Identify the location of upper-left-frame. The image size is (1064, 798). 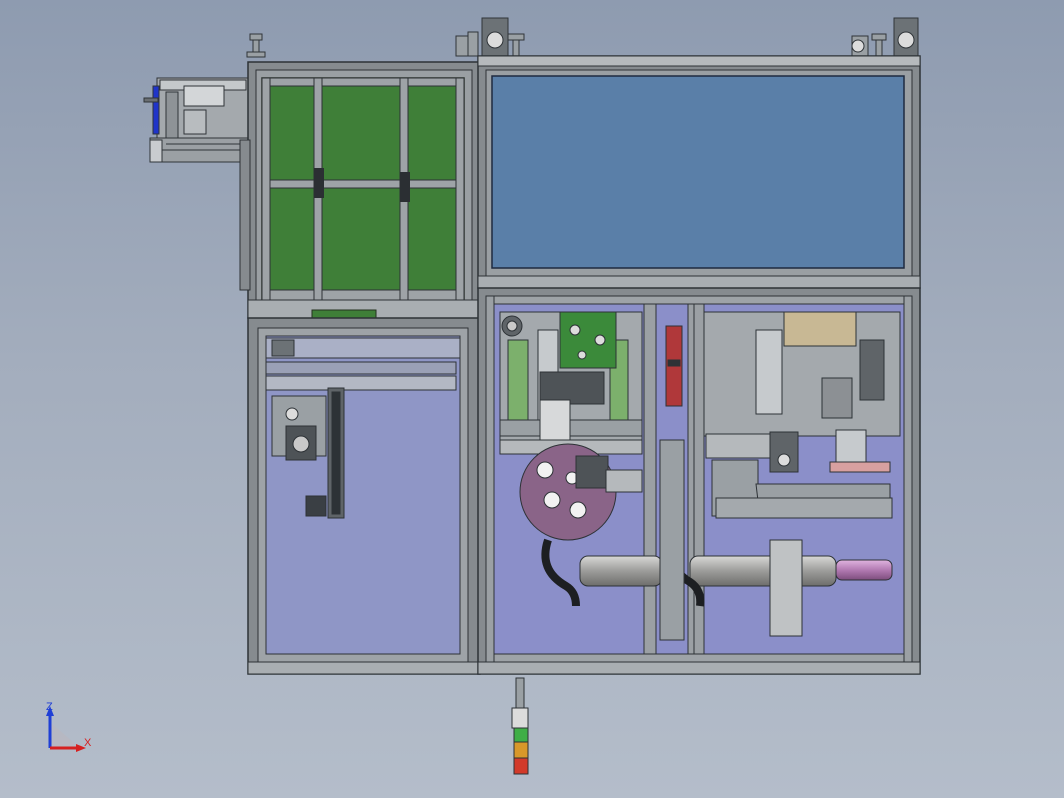
(360, 190).